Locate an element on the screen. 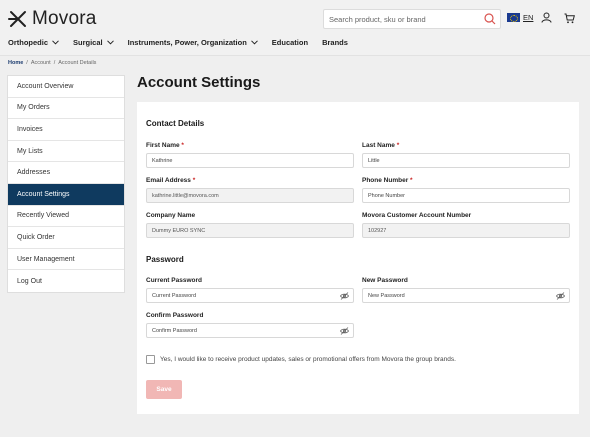 The width and height of the screenshot is (590, 437). current-password-field: Current Password is located at coordinates (250, 295).